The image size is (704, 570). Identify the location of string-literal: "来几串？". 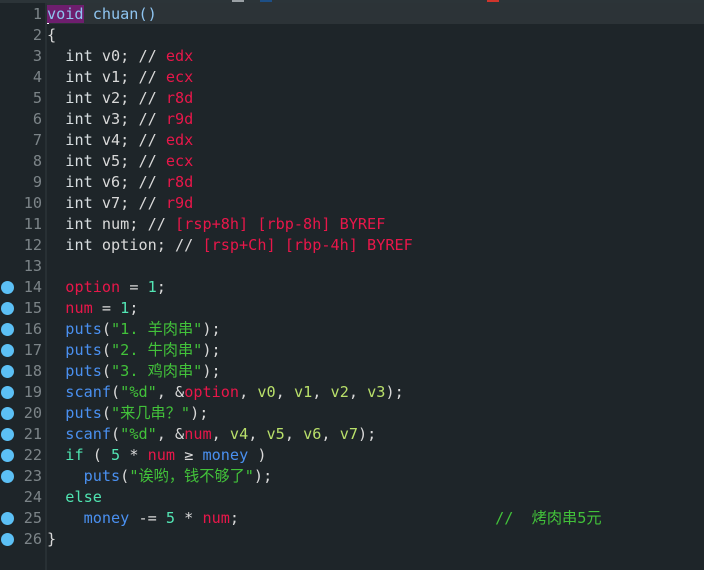
(150, 413).